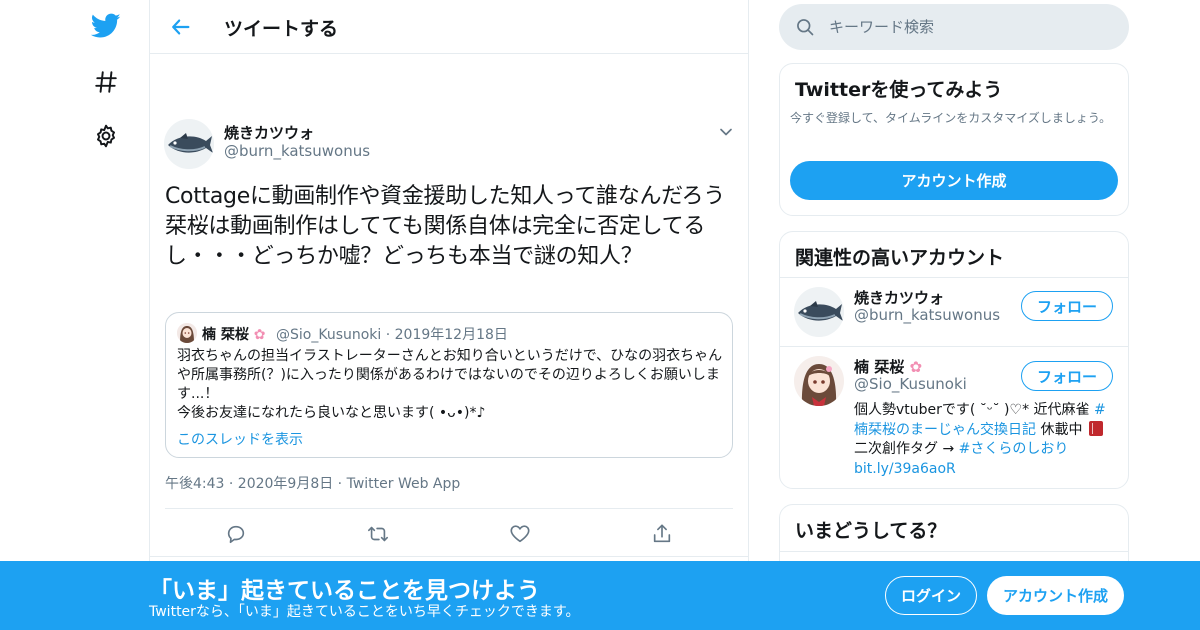  What do you see at coordinates (871, 531) in the screenshot?
I see `trends-title: いまどうしてる？` at bounding box center [871, 531].